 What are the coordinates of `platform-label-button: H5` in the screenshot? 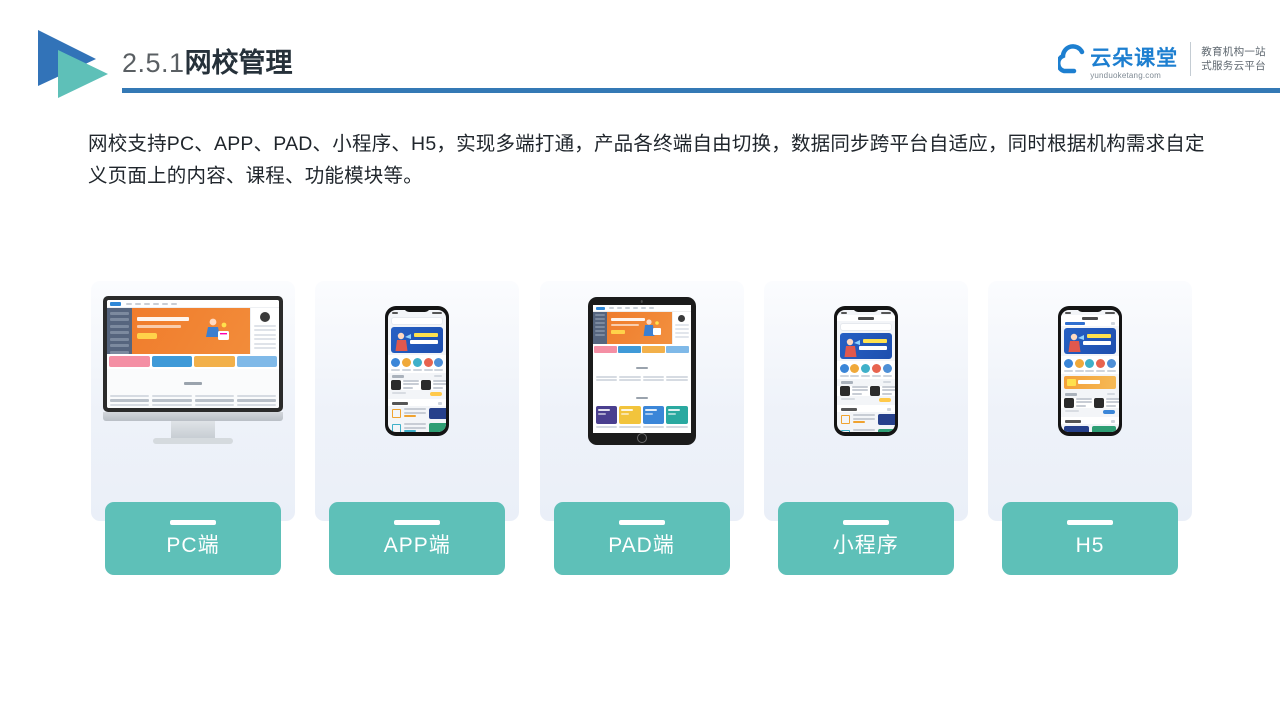 It's located at (1090, 538).